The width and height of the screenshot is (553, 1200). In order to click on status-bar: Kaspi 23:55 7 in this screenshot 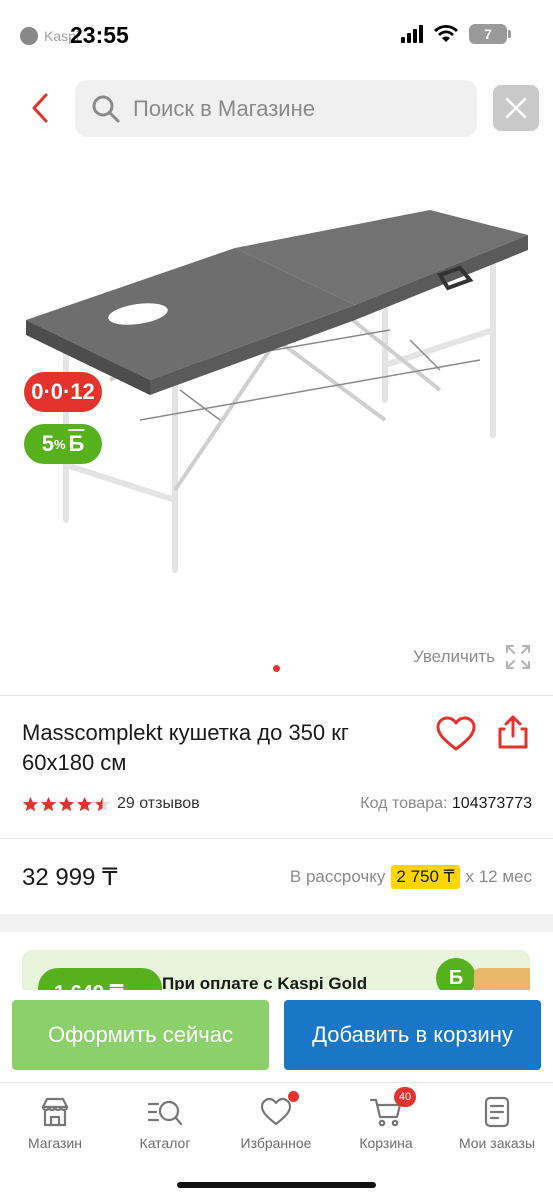, I will do `click(276, 35)`.